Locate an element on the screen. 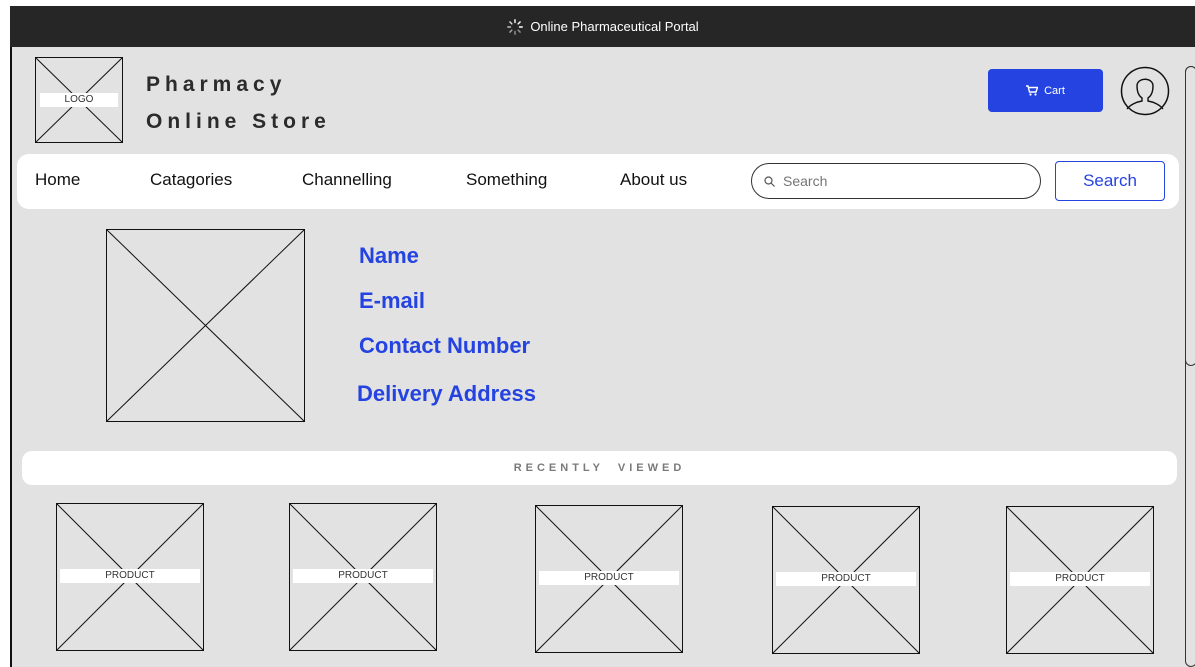 This screenshot has height=667, width=1195. profile-name-label: Name is located at coordinates (389, 255).